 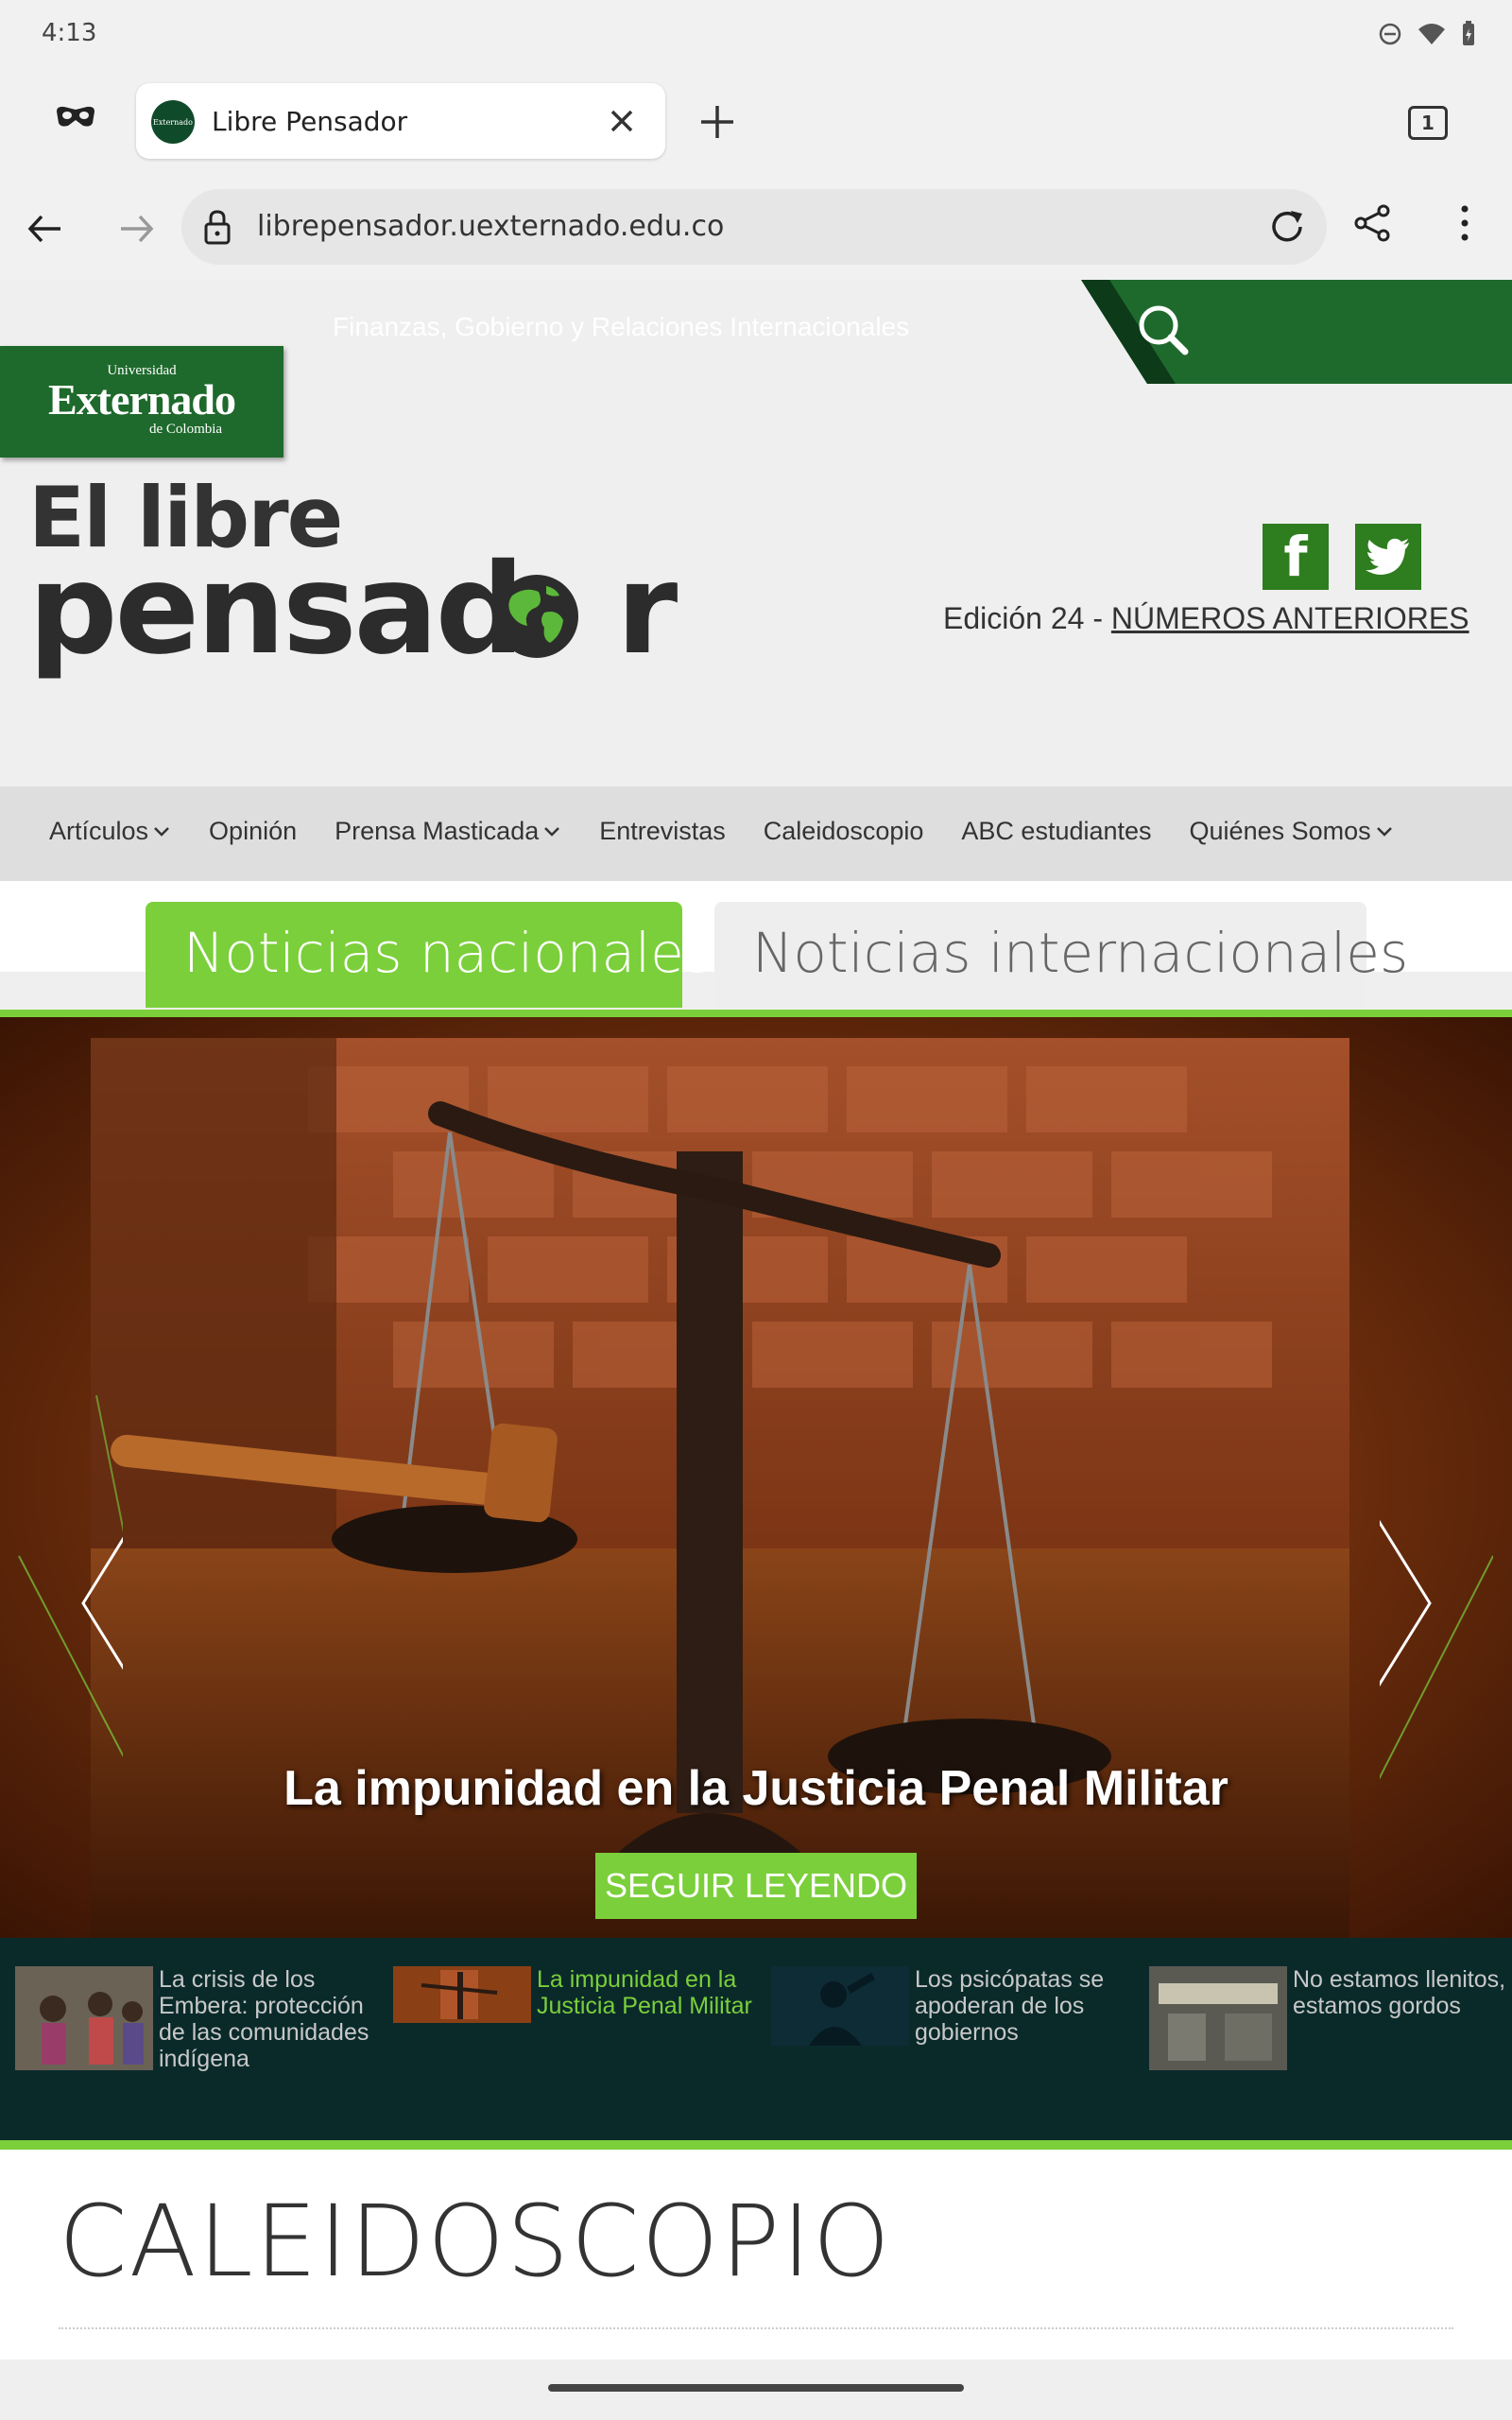 What do you see at coordinates (536, 616) in the screenshot?
I see `globe-icon` at bounding box center [536, 616].